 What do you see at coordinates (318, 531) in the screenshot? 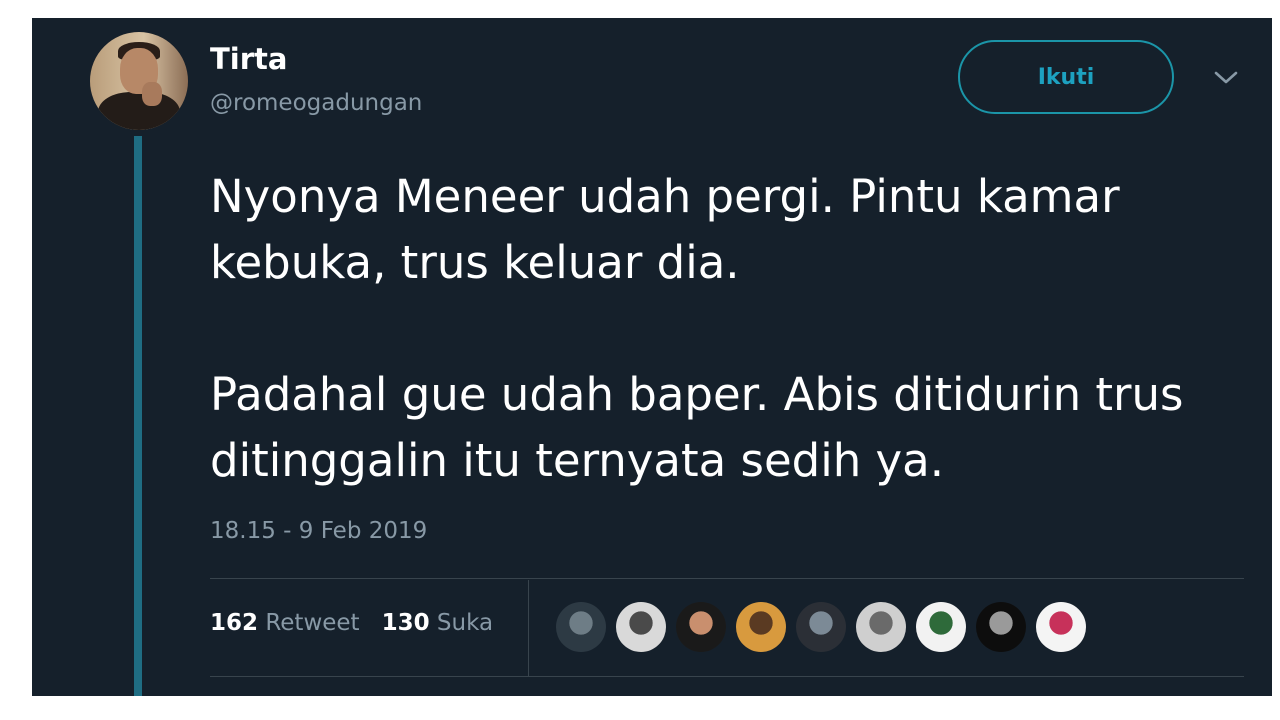
I see `tweet-timestamp: 18.15 - 9 Feb 2019` at bounding box center [318, 531].